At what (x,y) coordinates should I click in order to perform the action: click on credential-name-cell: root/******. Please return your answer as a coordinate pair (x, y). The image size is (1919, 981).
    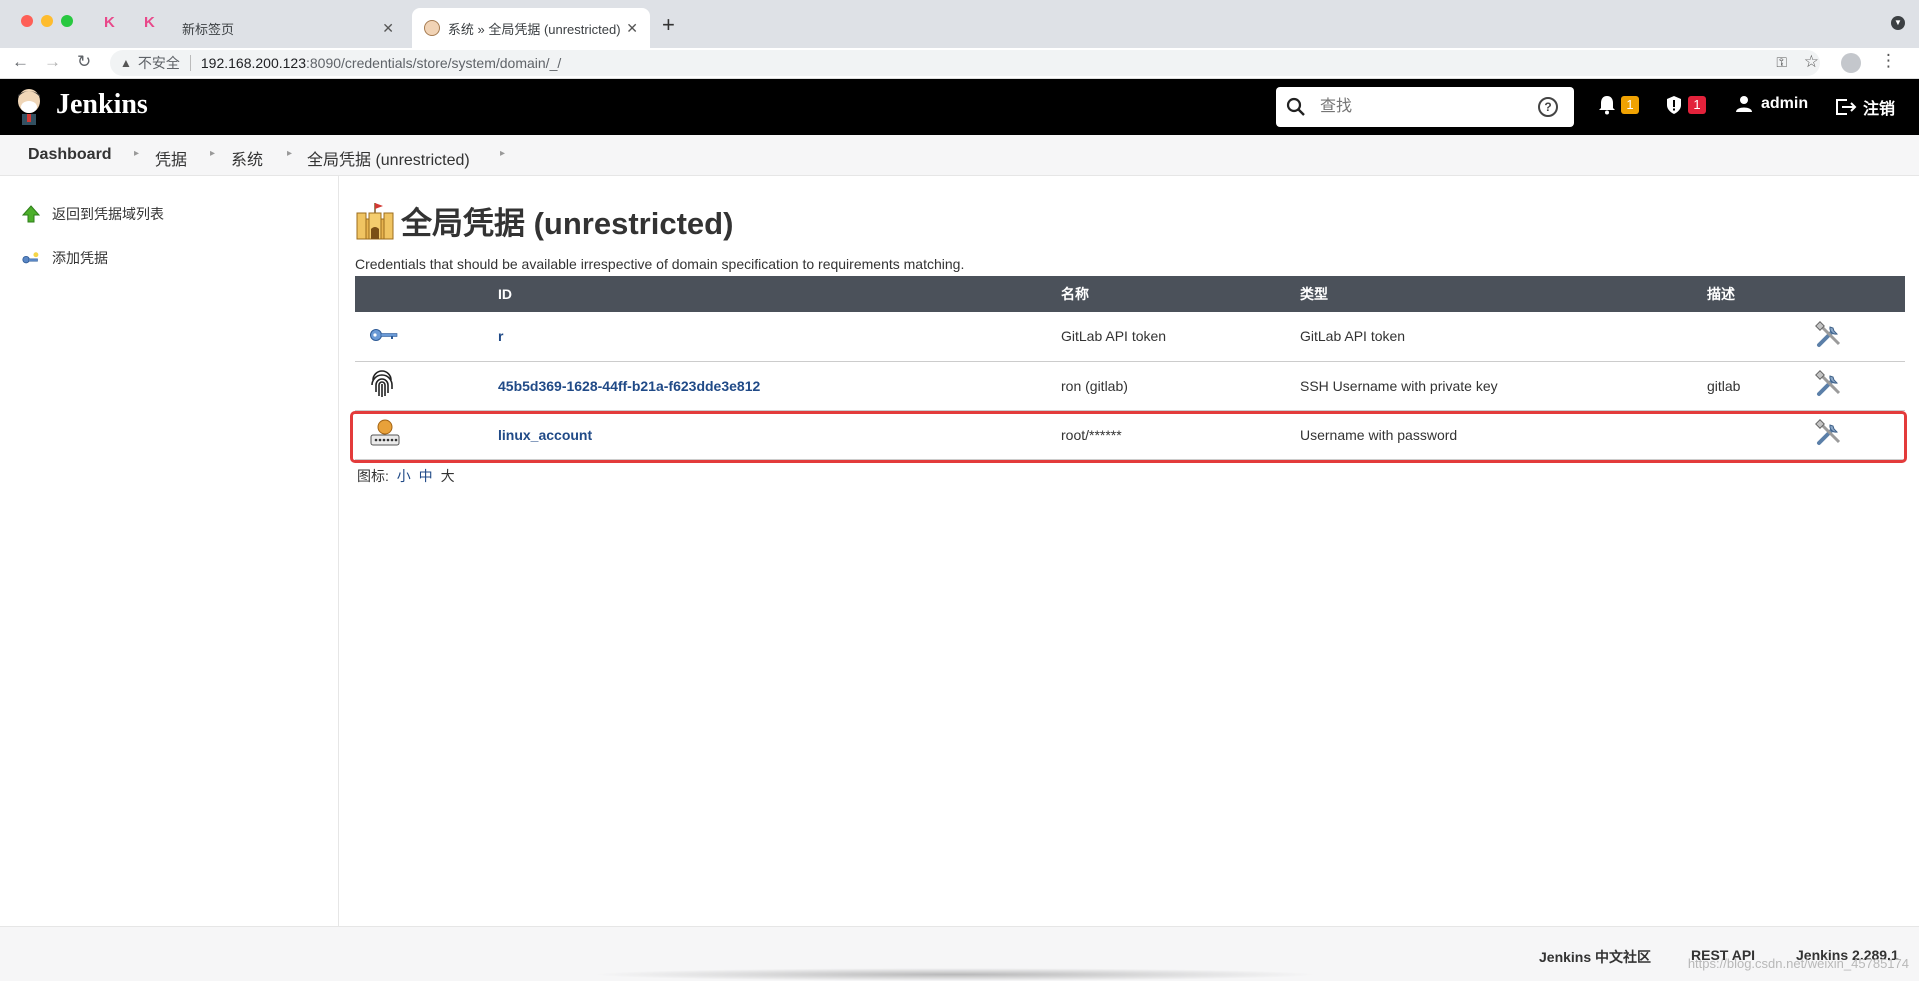
    Looking at the image, I should click on (1179, 435).